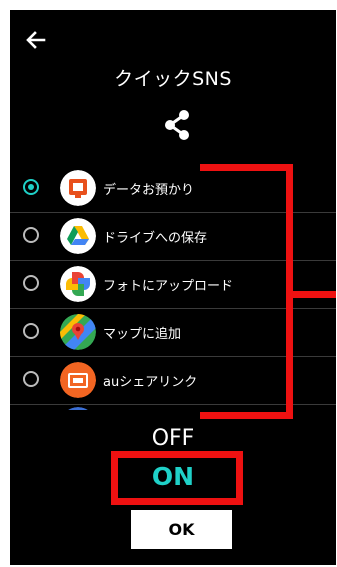  Describe the element at coordinates (168, 286) in the screenshot. I see `list-item-label: フォトにアップロード` at that location.